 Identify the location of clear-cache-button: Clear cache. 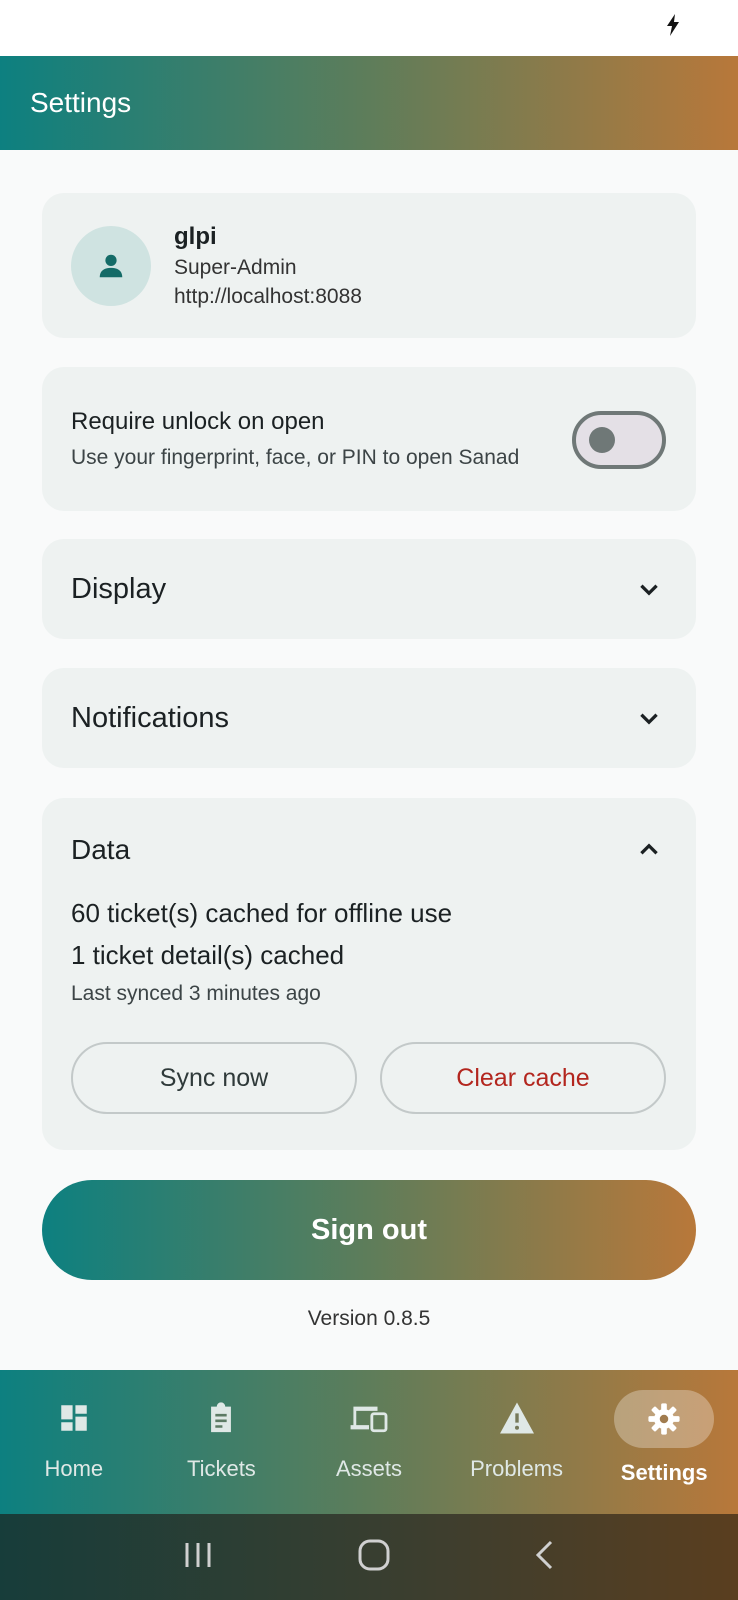
(523, 1078).